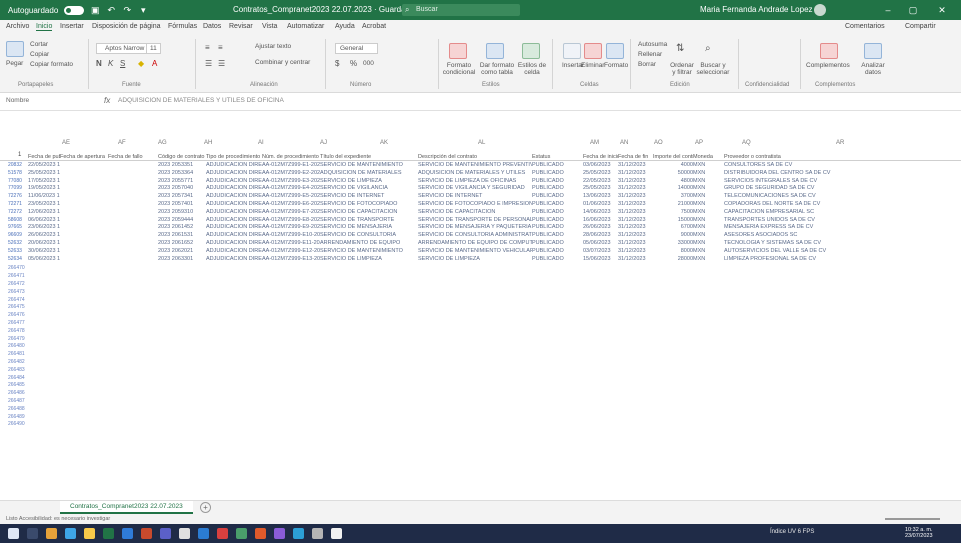  Describe the element at coordinates (600, 212) in the screenshot. I see `table-cell: 14/06/2023` at that location.